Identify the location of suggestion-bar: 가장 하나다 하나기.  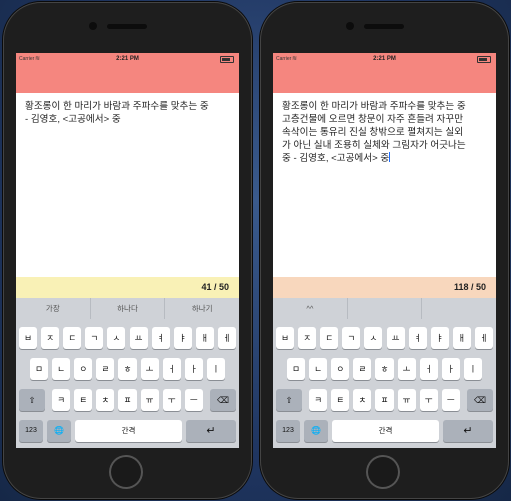
(127, 308).